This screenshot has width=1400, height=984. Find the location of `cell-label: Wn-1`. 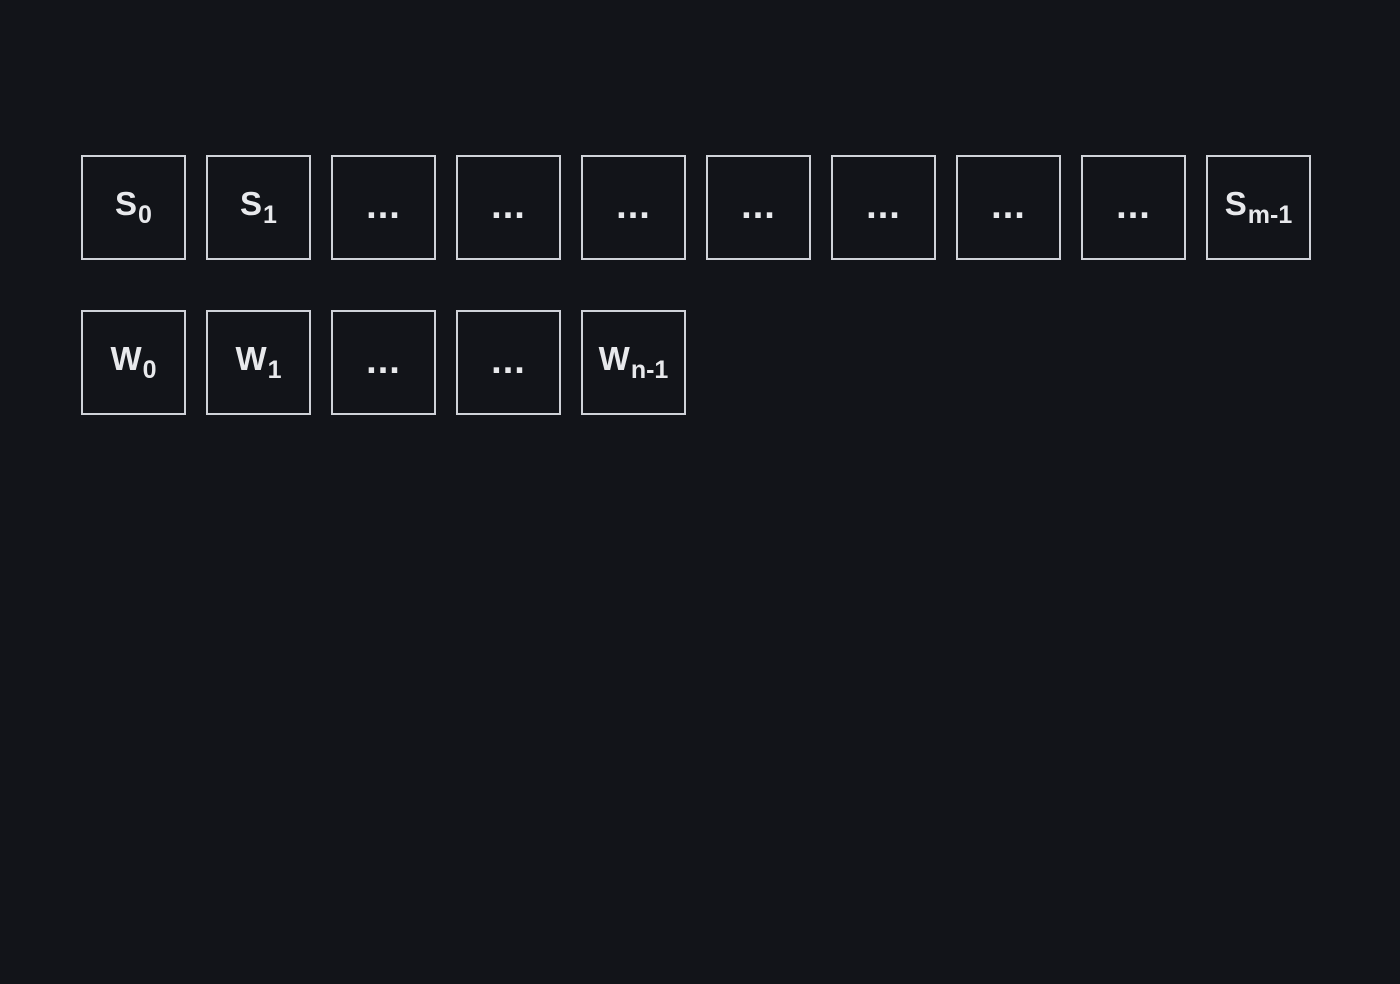

cell-label: Wn-1 is located at coordinates (633, 361).